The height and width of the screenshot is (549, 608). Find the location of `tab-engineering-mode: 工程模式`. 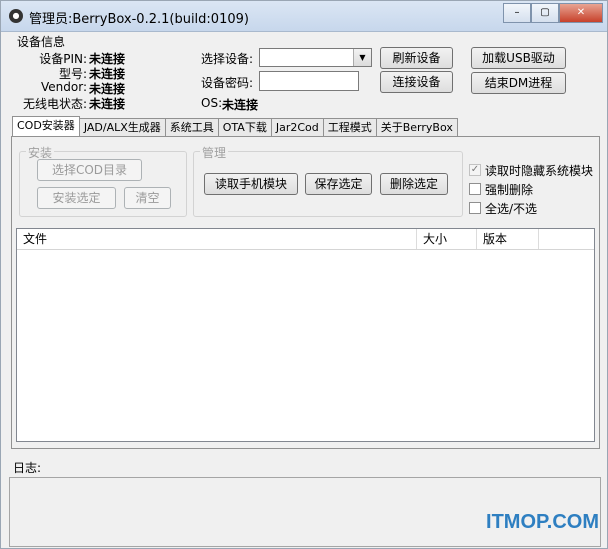

tab-engineering-mode: 工程模式 is located at coordinates (349, 127).